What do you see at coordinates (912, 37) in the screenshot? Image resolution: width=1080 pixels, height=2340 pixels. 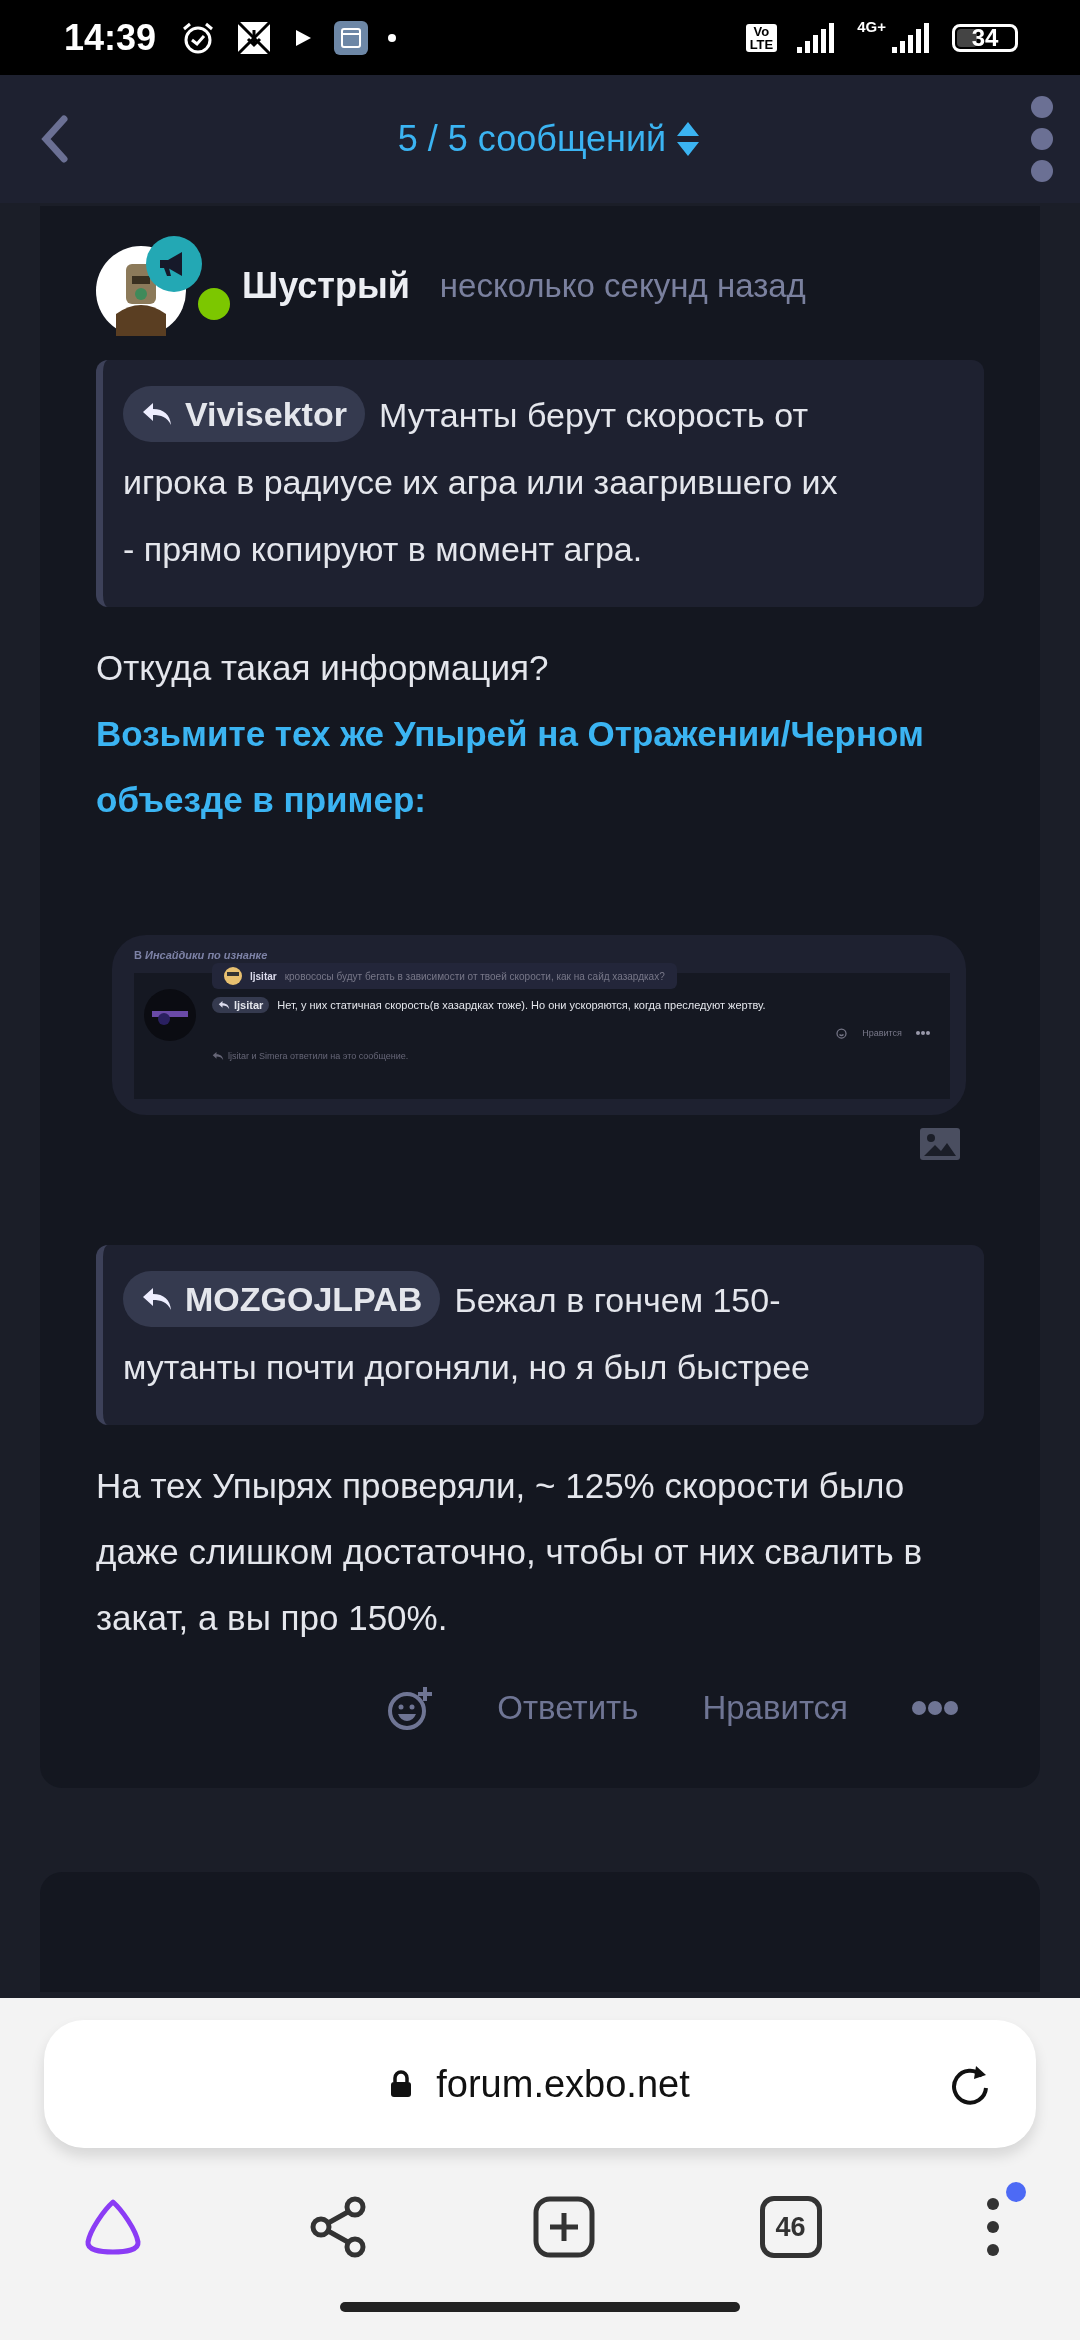 I see `signal-icon` at bounding box center [912, 37].